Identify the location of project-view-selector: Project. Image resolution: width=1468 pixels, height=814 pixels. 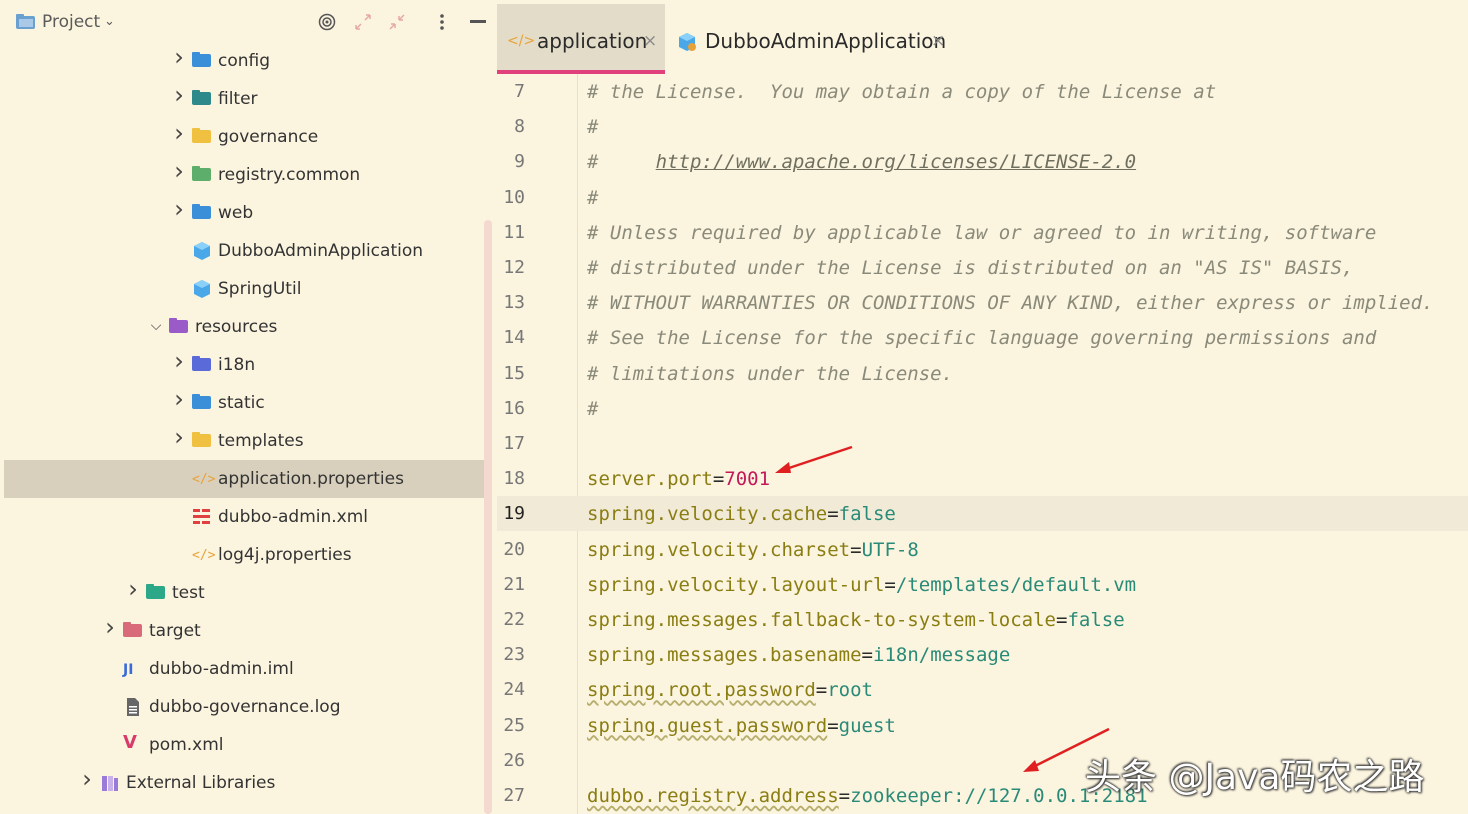
(71, 22).